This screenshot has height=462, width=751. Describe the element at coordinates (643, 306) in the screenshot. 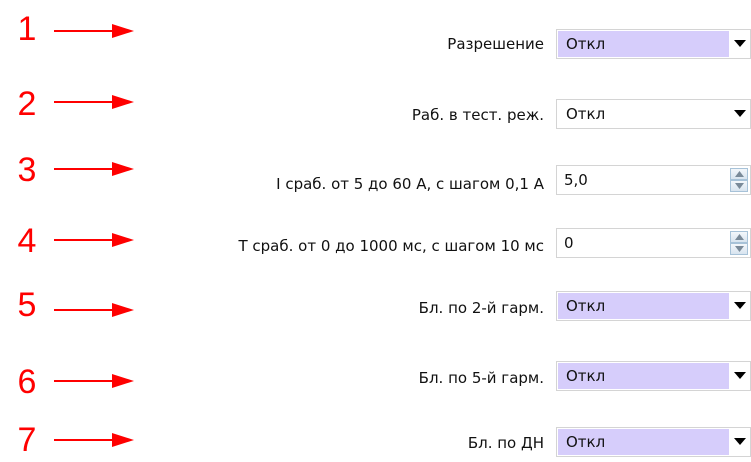

I see `2nd-harmonic-block-value: Откл` at that location.